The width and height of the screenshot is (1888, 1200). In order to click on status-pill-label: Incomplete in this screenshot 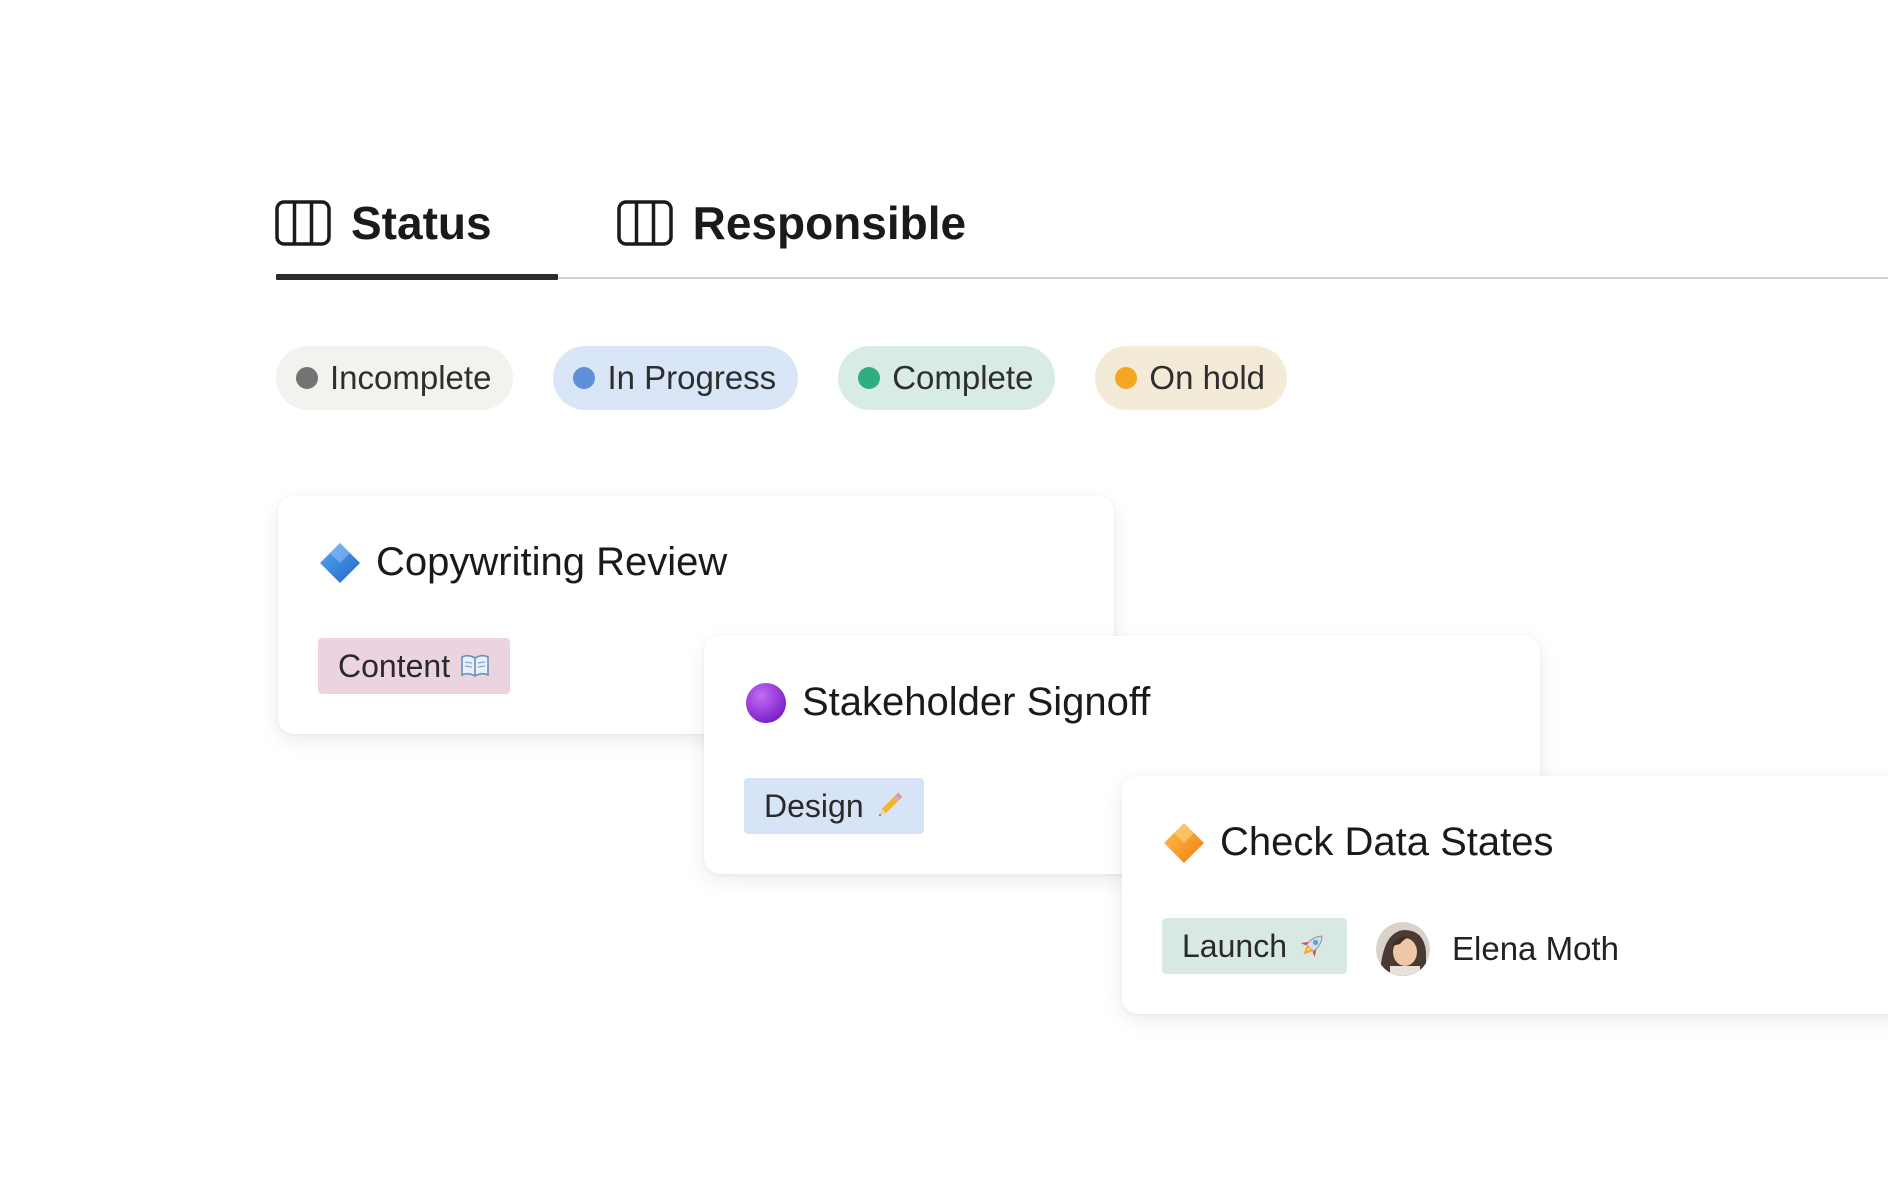, I will do `click(411, 377)`.